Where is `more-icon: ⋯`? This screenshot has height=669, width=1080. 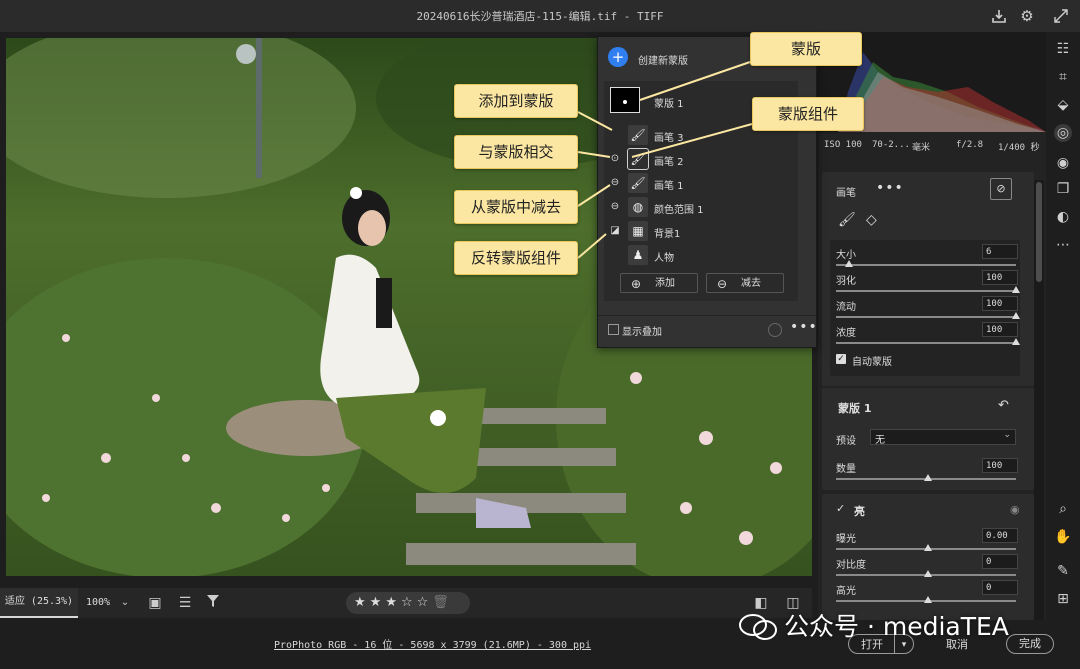
more-icon: ⋯ is located at coordinates (1063, 245).